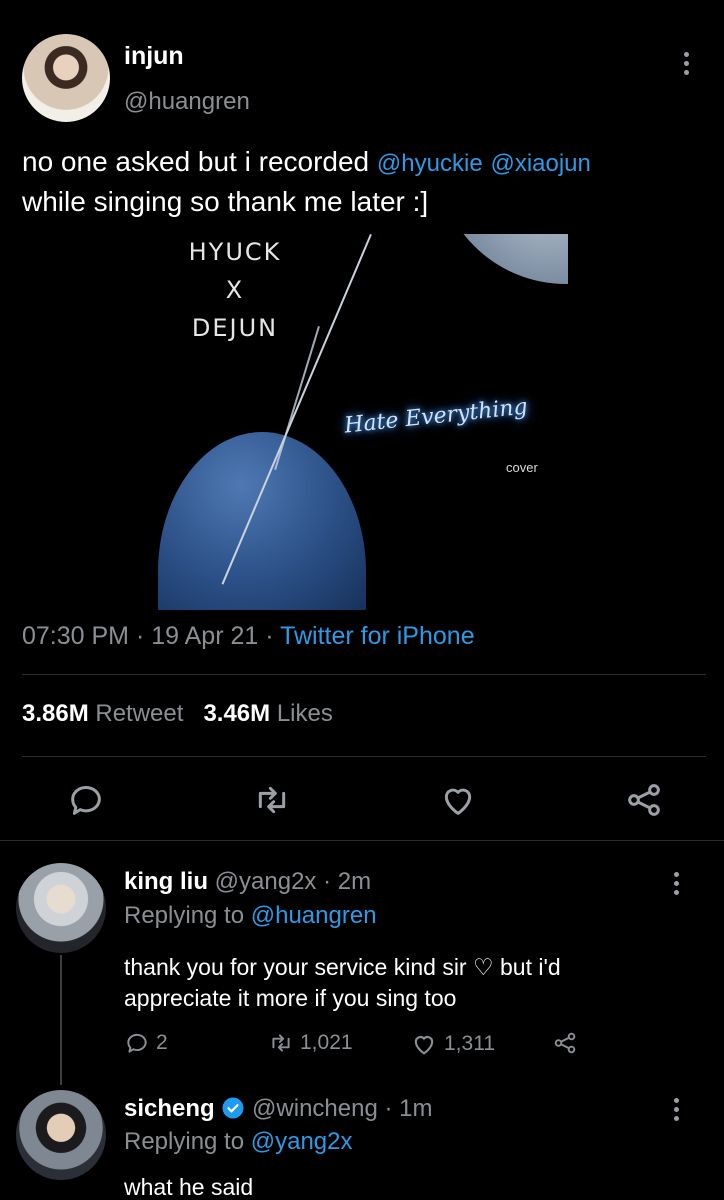  Describe the element at coordinates (469, 1043) in the screenshot. I see `like-count: 1,311` at that location.